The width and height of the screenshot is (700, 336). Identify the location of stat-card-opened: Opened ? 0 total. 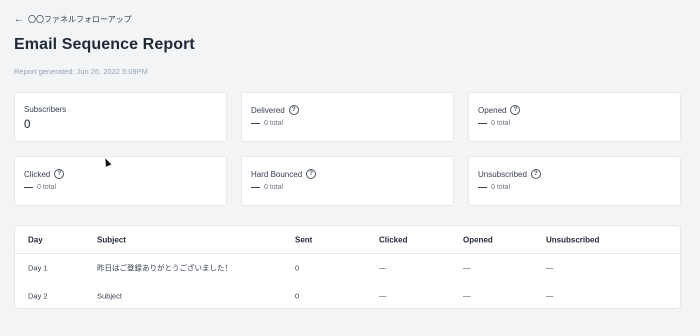
(574, 117).